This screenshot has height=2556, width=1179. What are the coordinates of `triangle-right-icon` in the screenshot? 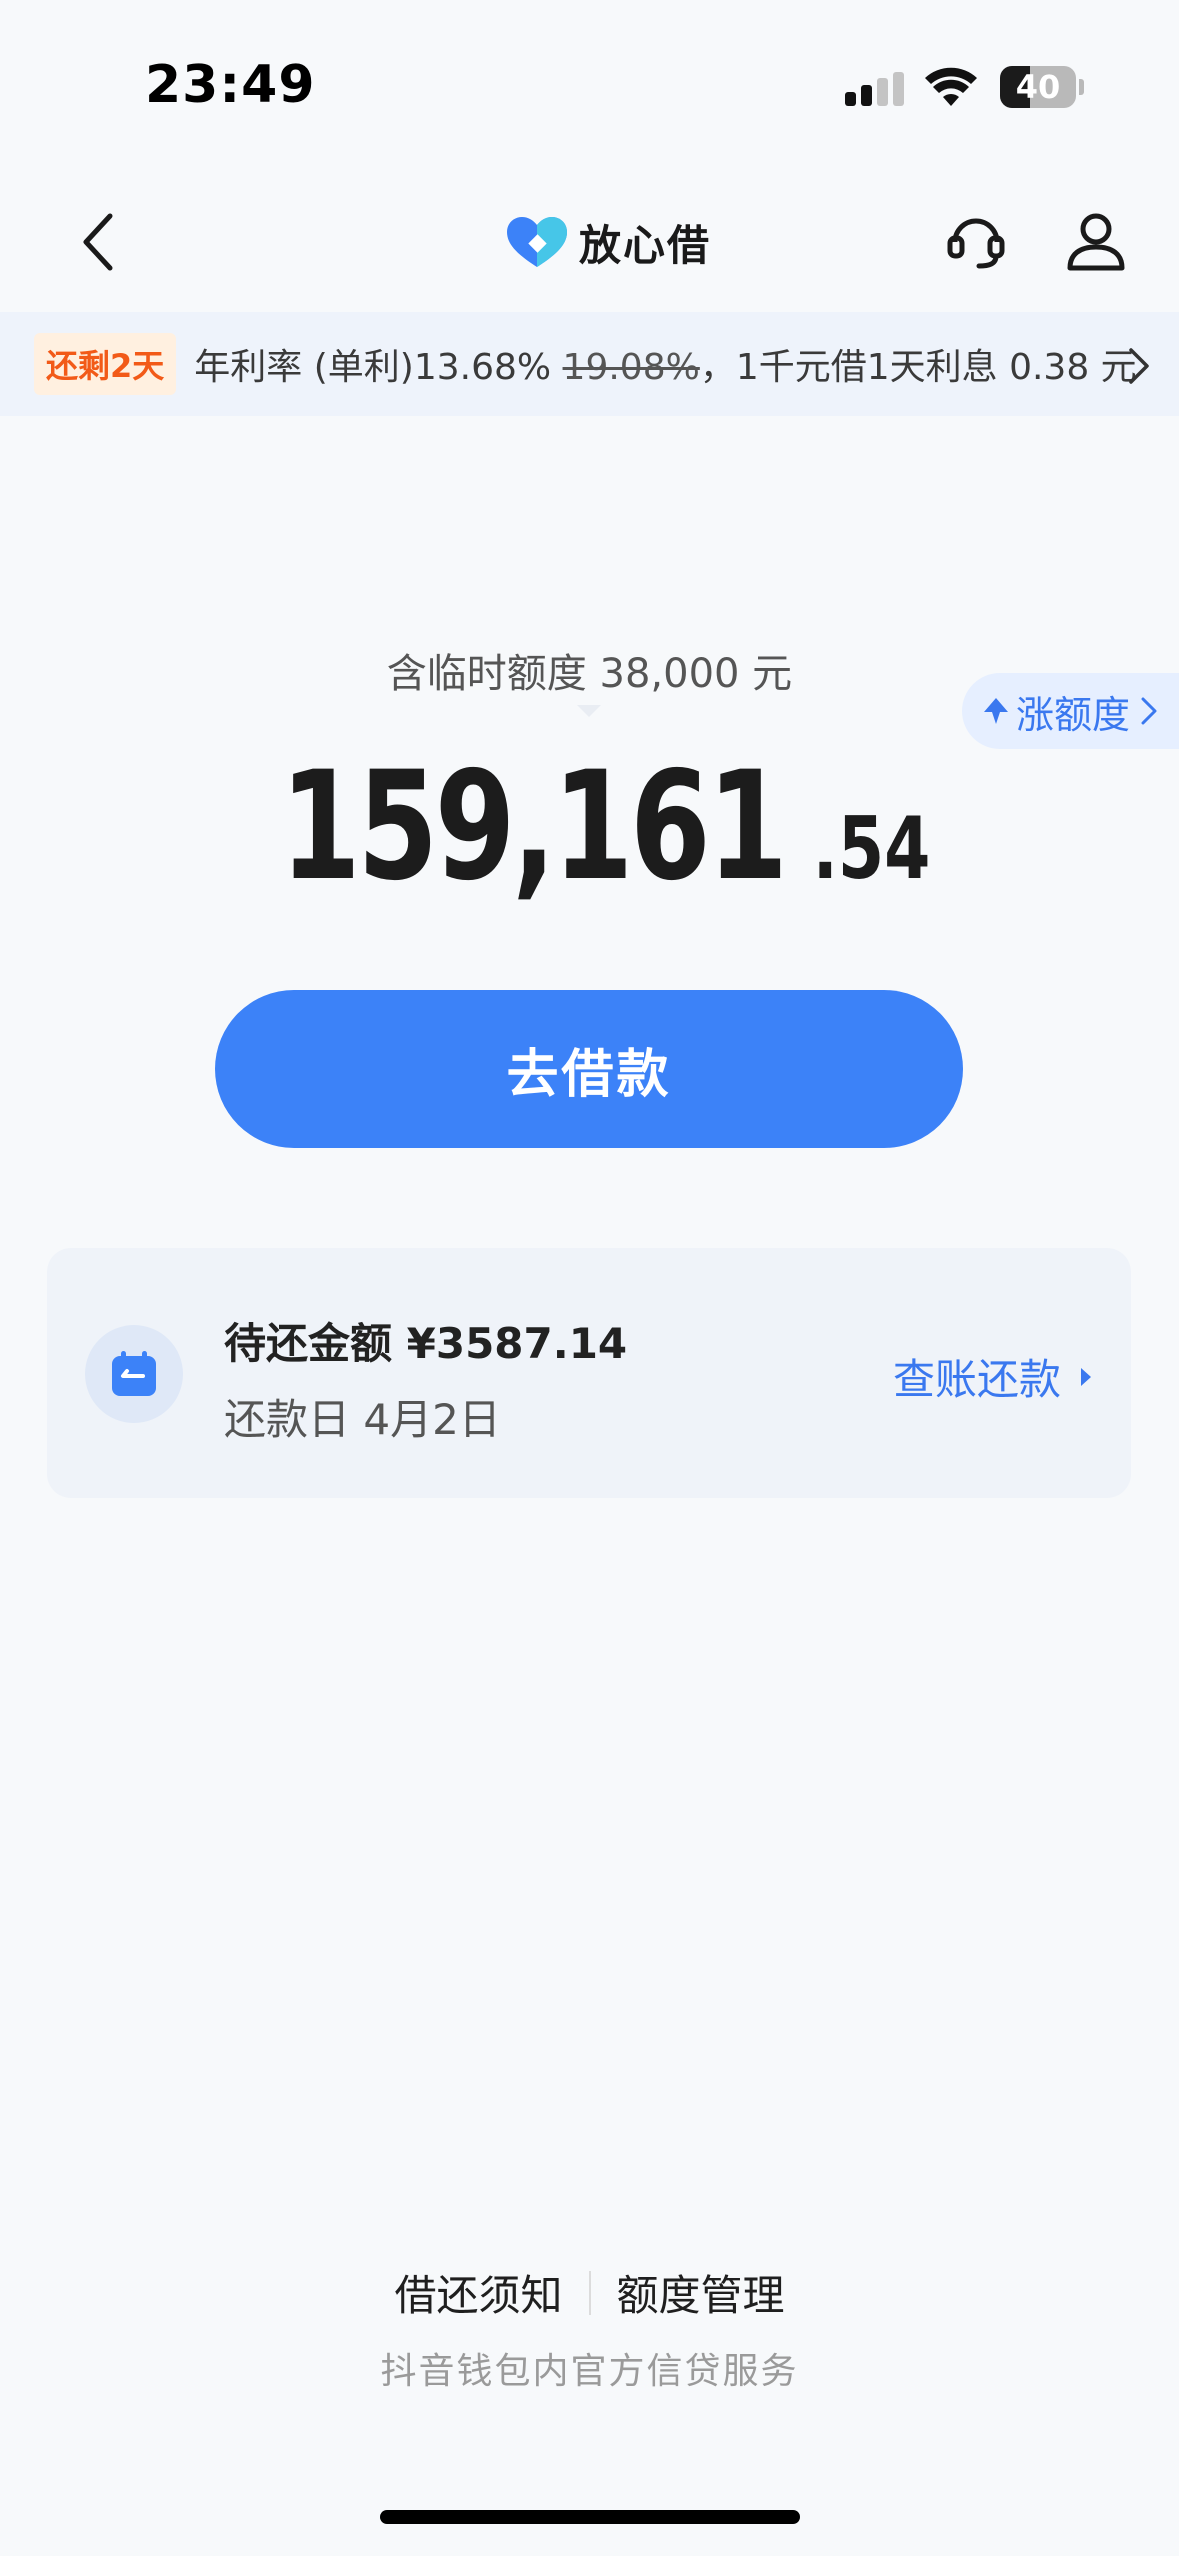 It's located at (1086, 1376).